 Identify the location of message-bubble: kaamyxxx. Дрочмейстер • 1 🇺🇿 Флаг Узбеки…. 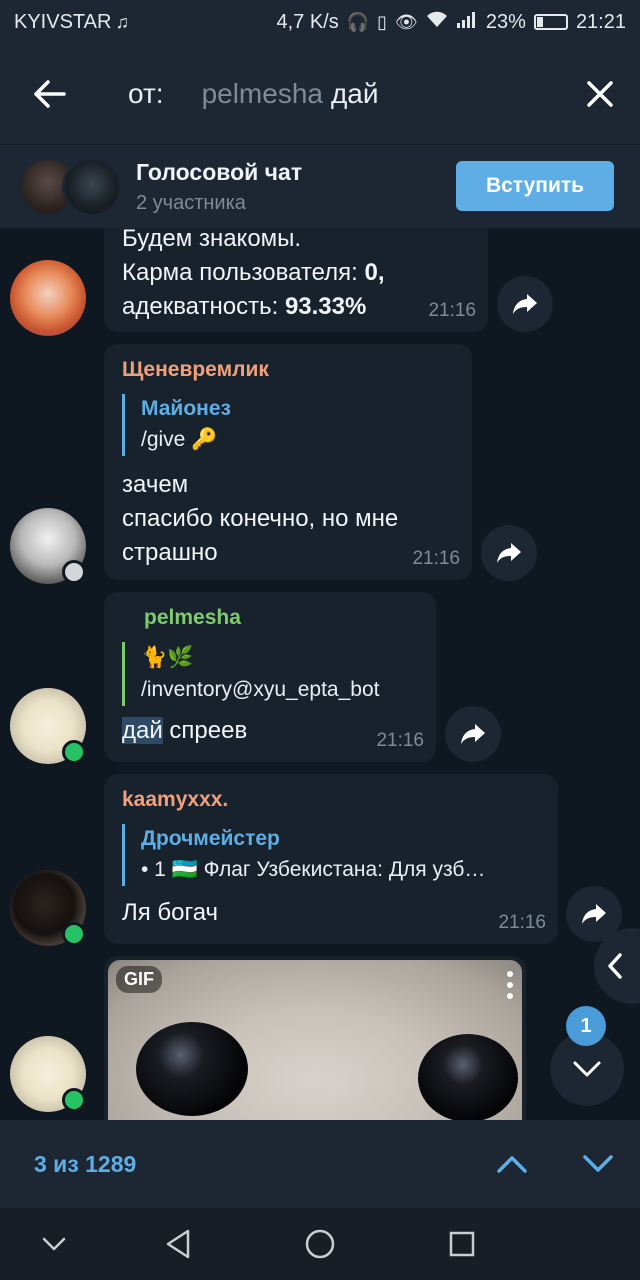
(331, 859).